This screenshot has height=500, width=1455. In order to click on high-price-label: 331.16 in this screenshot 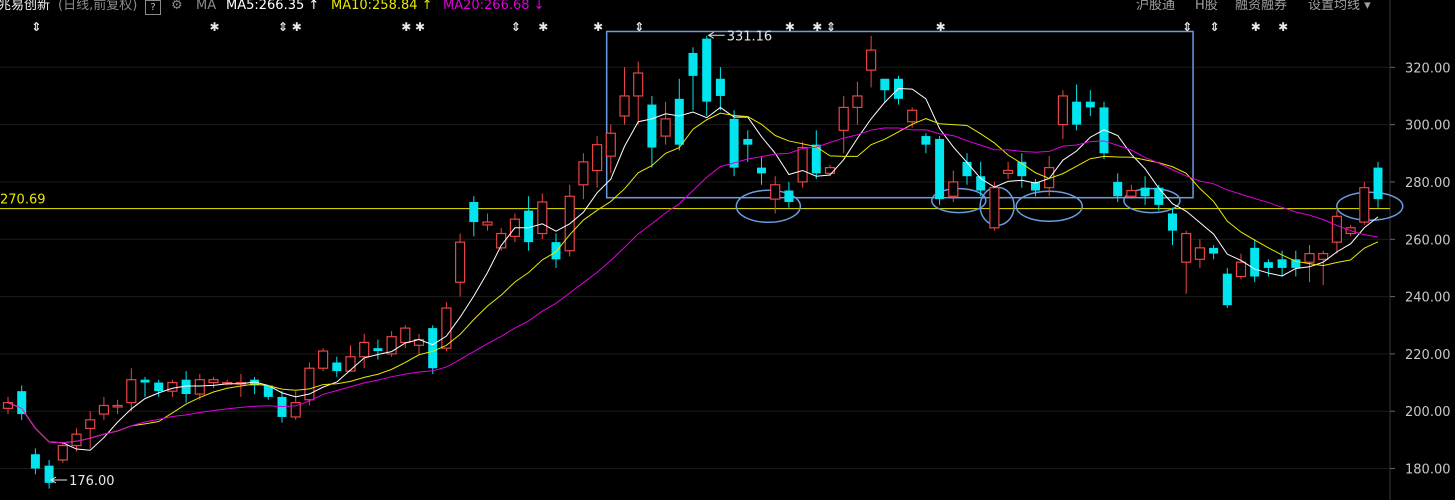, I will do `click(750, 36)`.